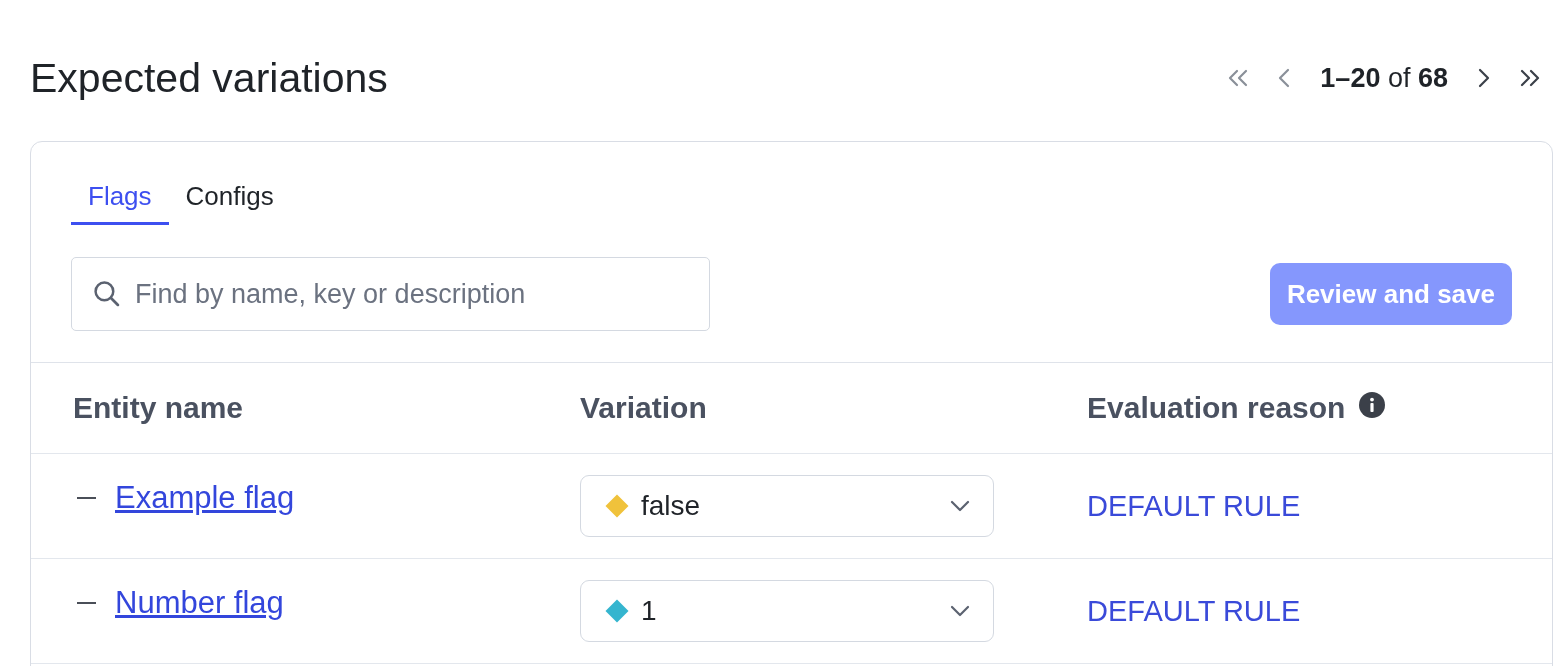  I want to click on variation-dropdown: 1, so click(787, 611).